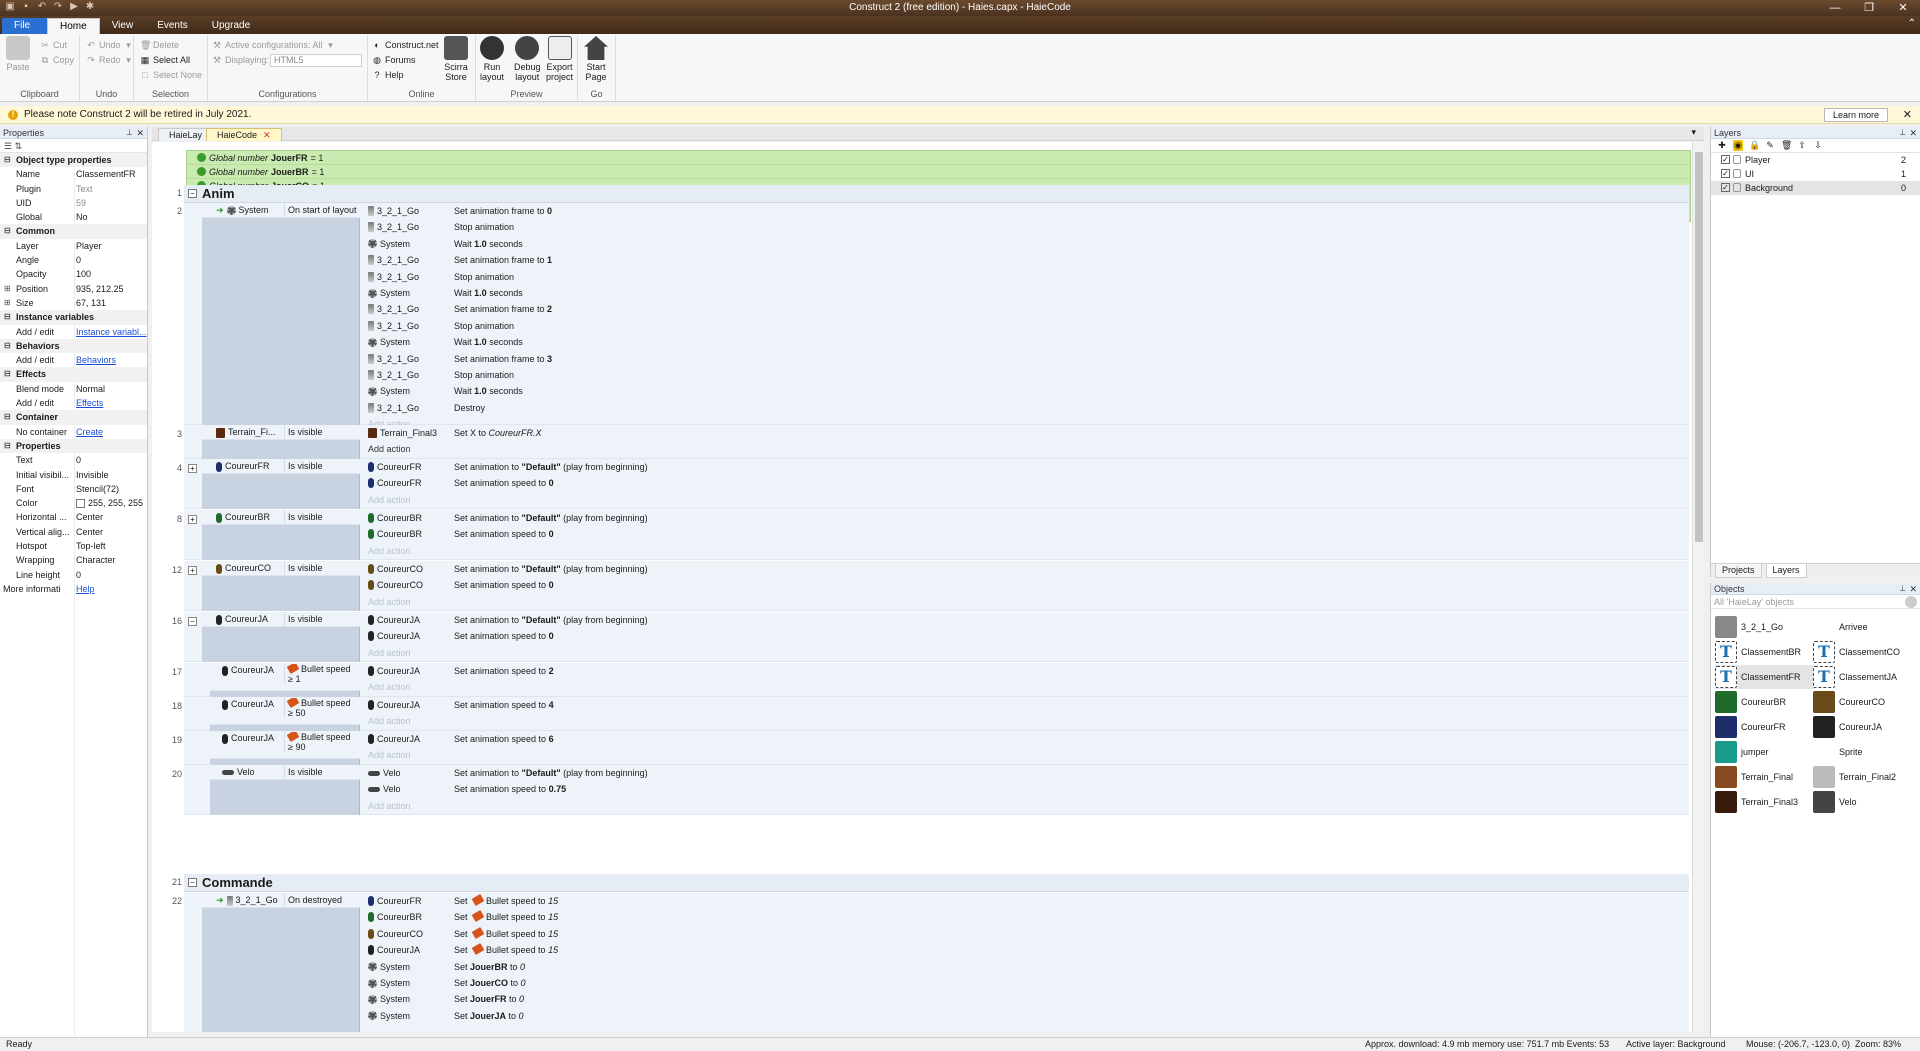 Image resolution: width=1920 pixels, height=1051 pixels. What do you see at coordinates (111, 260) in the screenshot?
I see `property-value: 0` at bounding box center [111, 260].